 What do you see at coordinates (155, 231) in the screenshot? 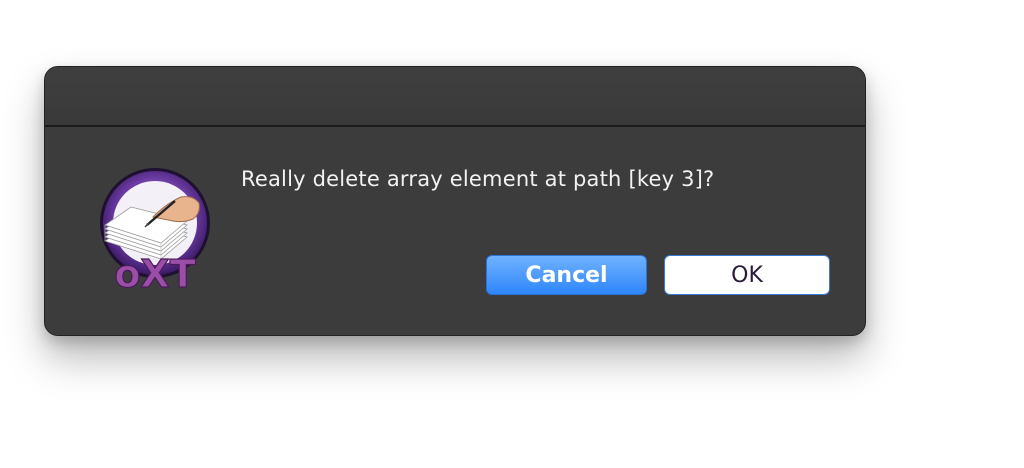
I see `oxt-app-icon: oXT` at bounding box center [155, 231].